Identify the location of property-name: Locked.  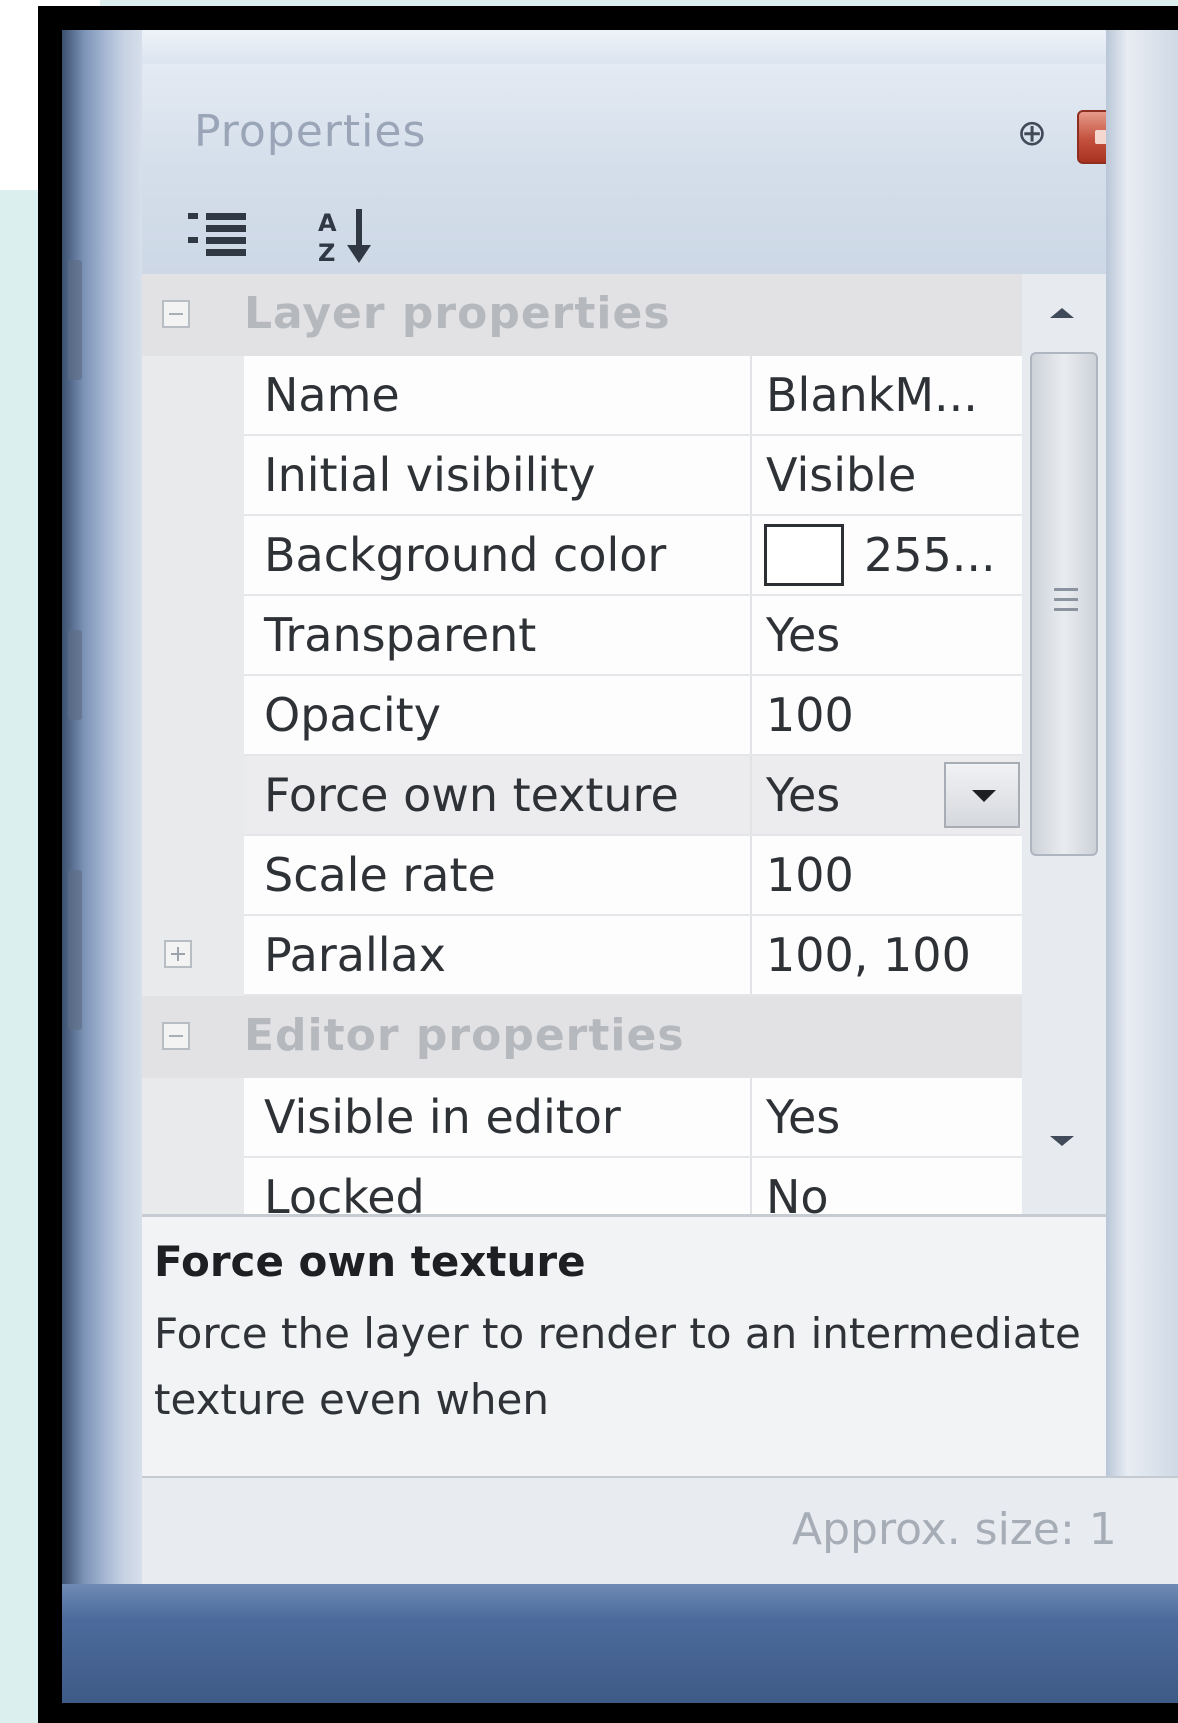
(344, 1192).